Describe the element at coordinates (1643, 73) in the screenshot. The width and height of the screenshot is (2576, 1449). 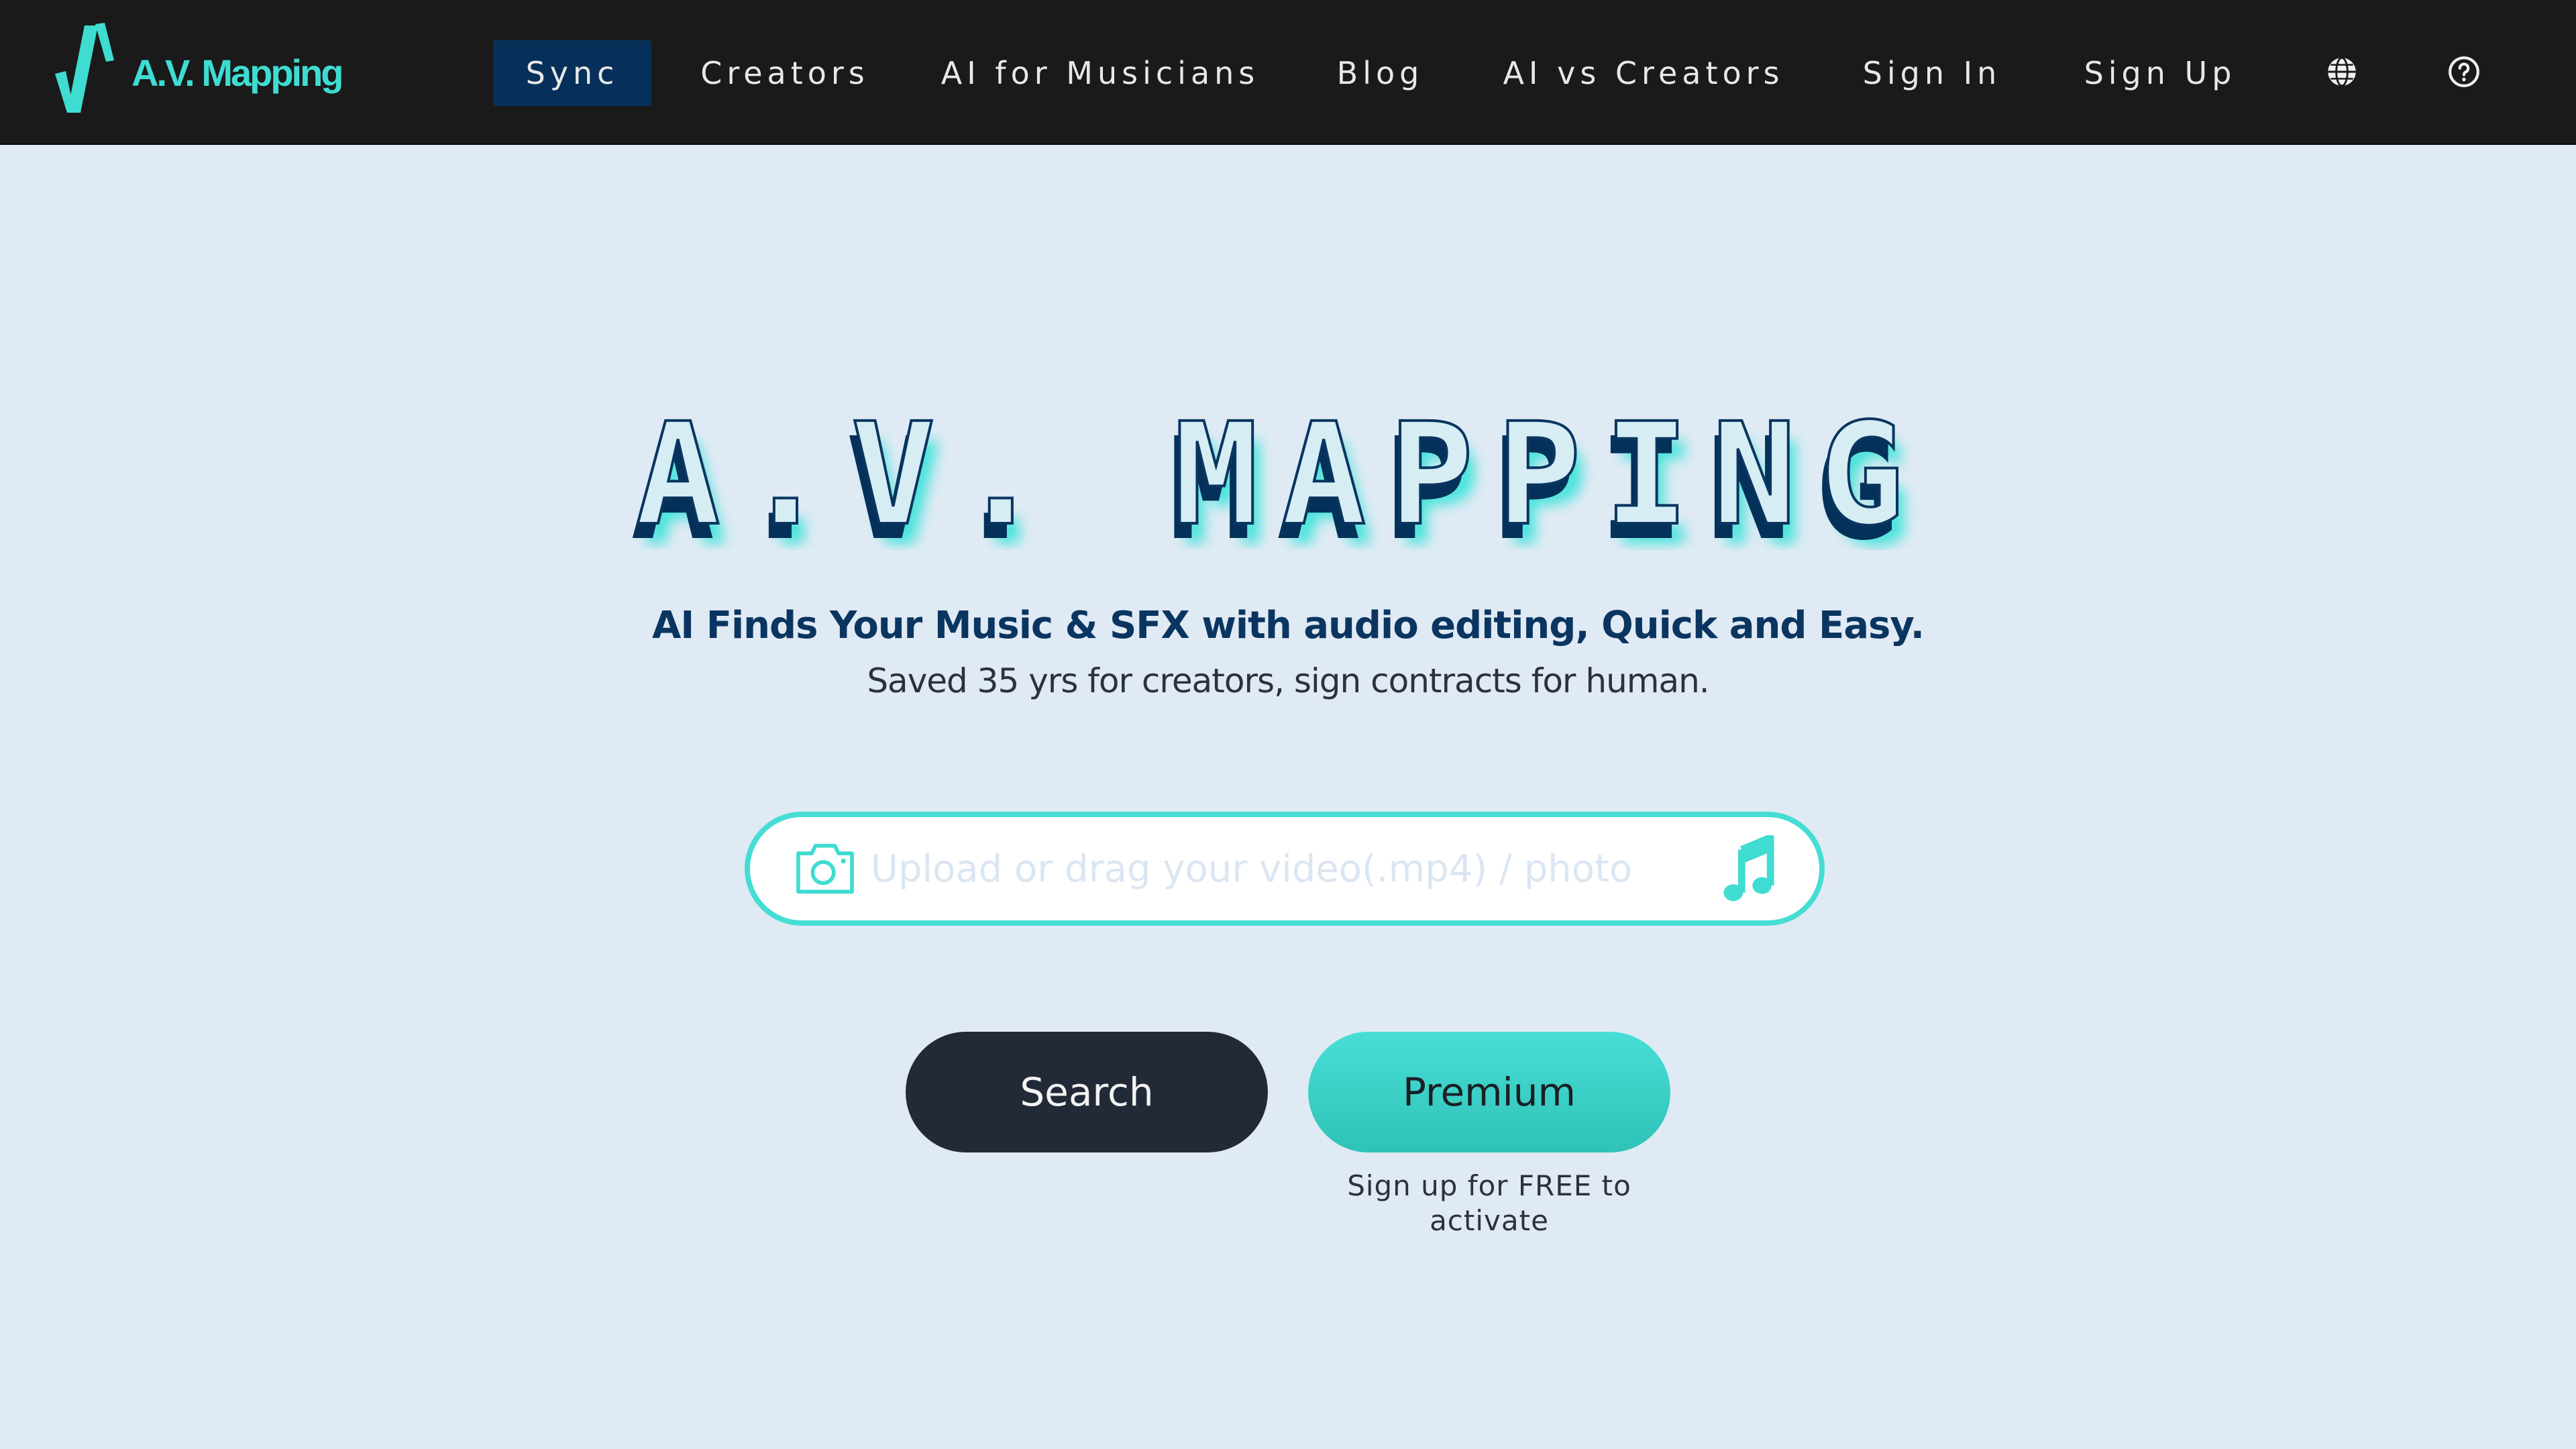
I see `nav-ai-vs-creators: AI vs Creators` at that location.